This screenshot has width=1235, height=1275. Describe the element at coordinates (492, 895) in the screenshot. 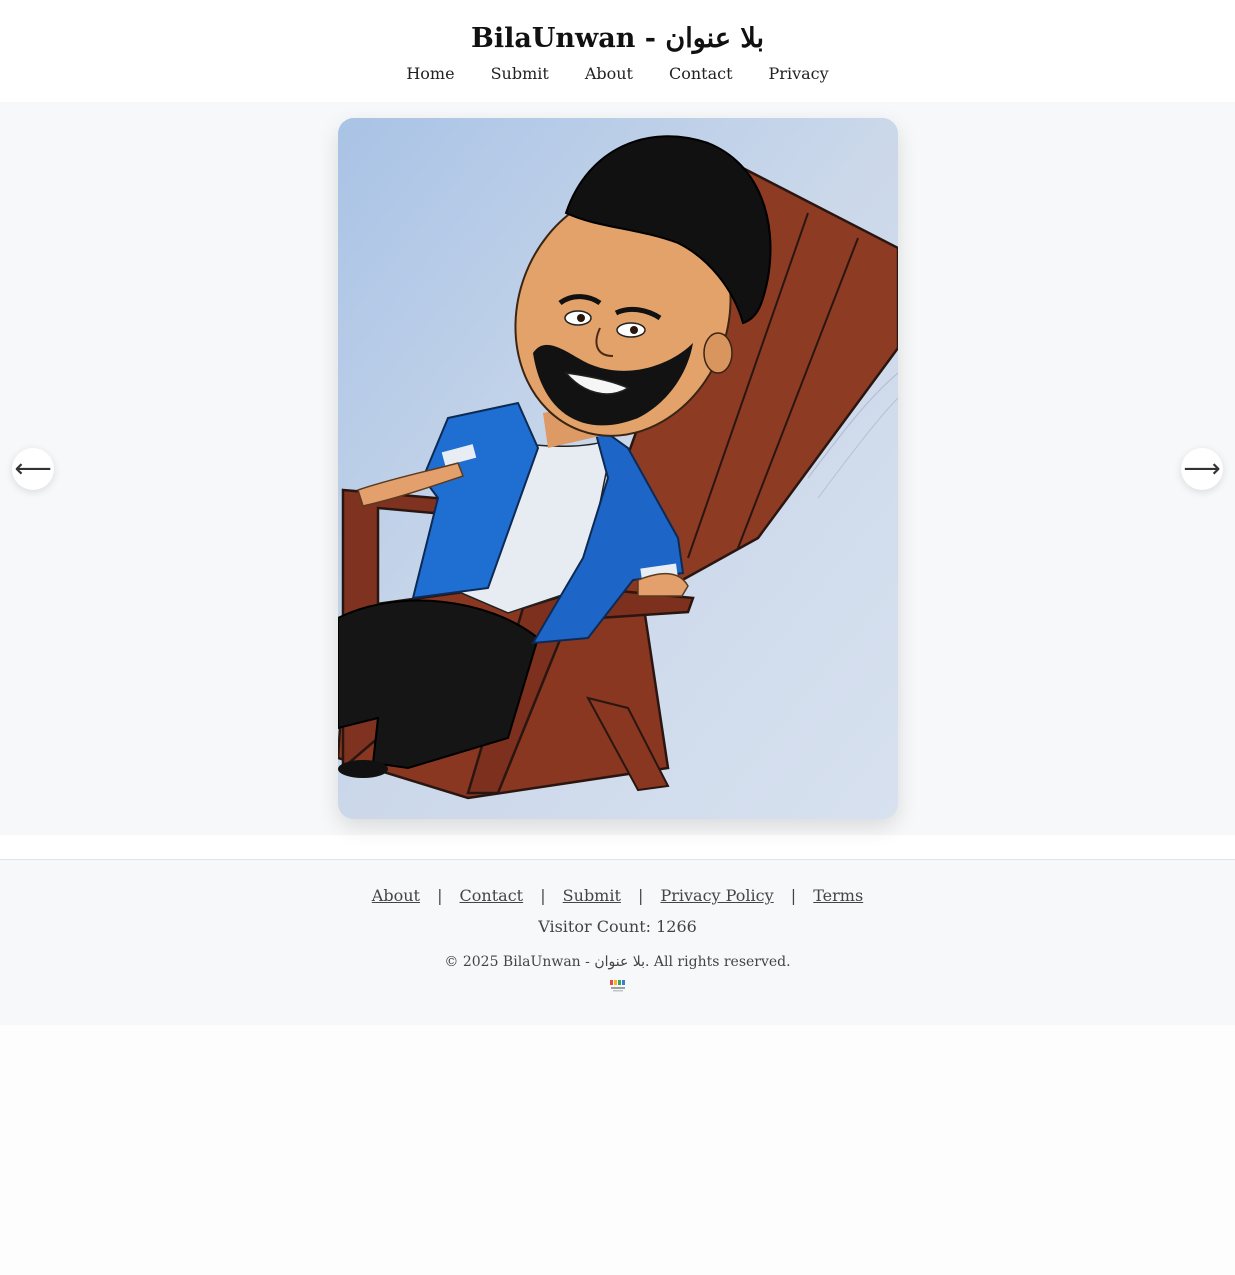

I see `footer-link-contact: Contact` at that location.